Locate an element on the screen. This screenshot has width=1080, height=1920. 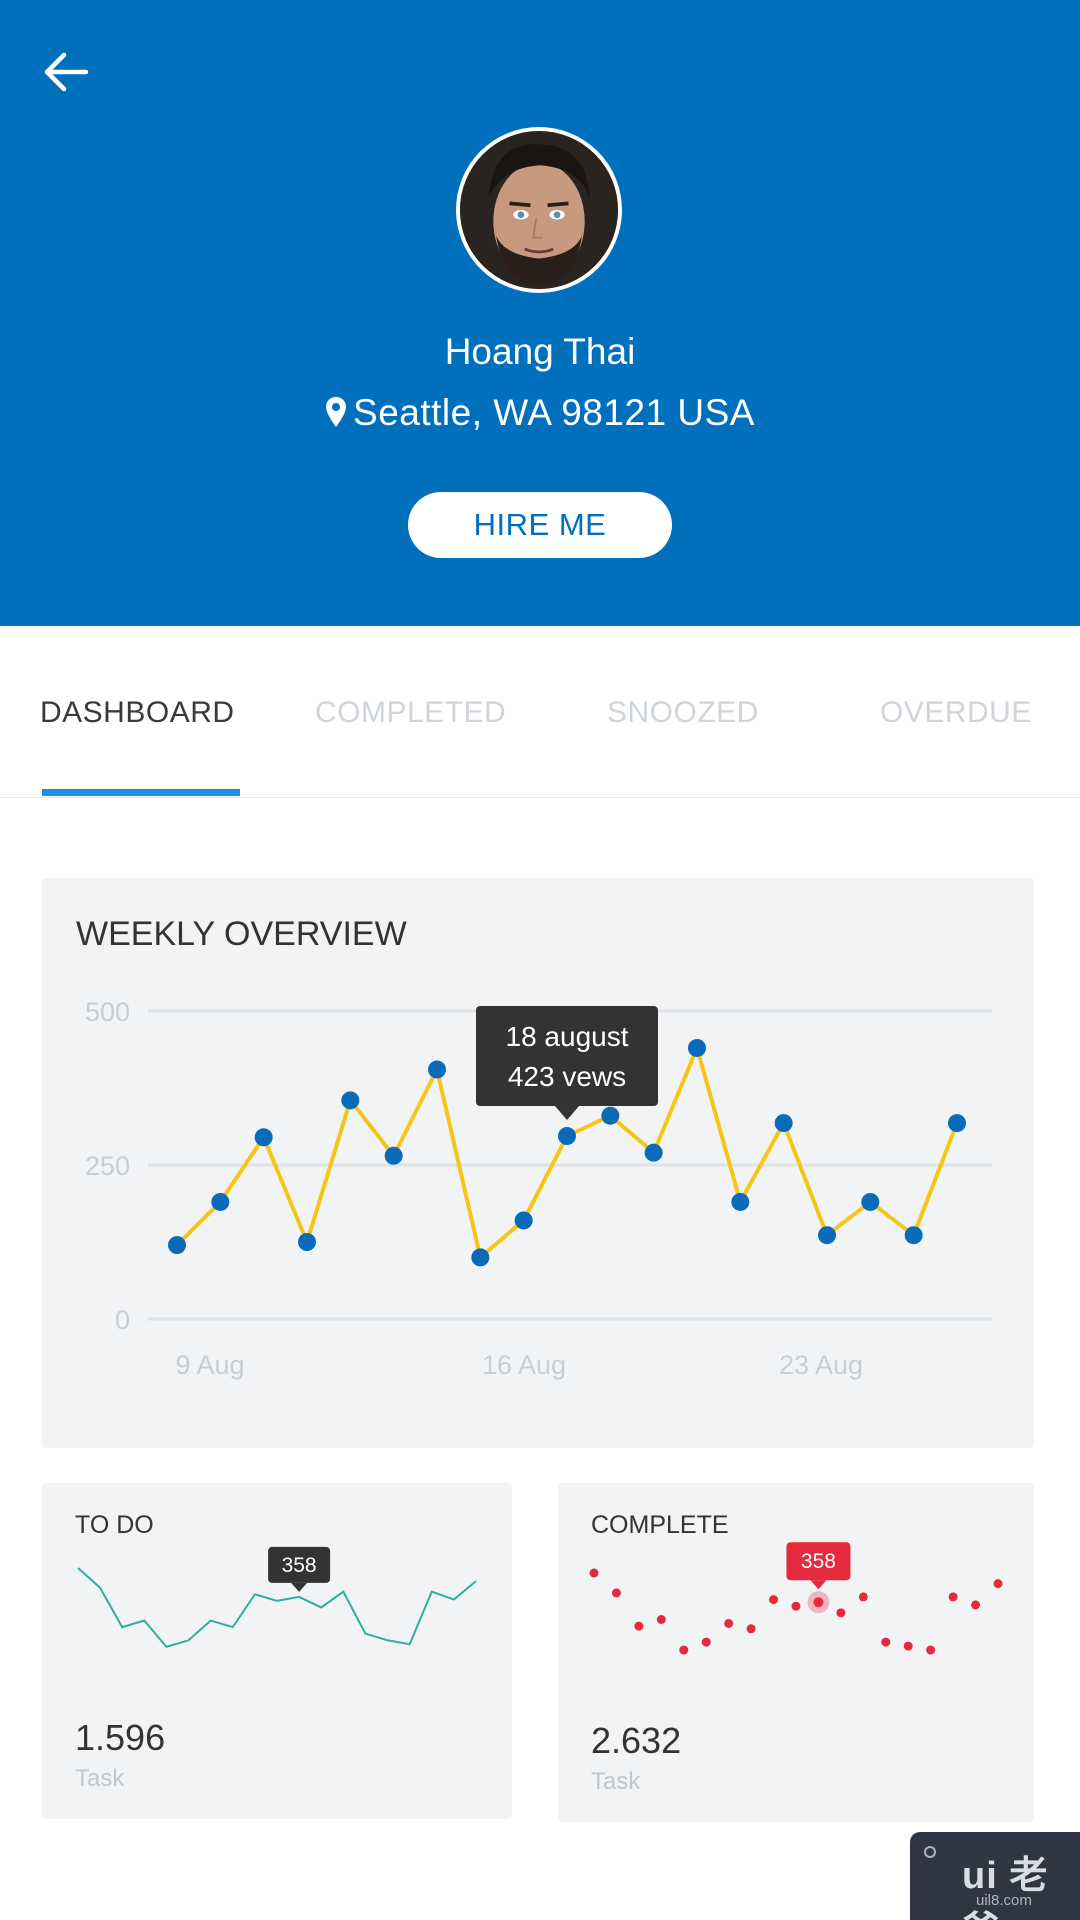
tab-completed: COMPLETED is located at coordinates (410, 713).